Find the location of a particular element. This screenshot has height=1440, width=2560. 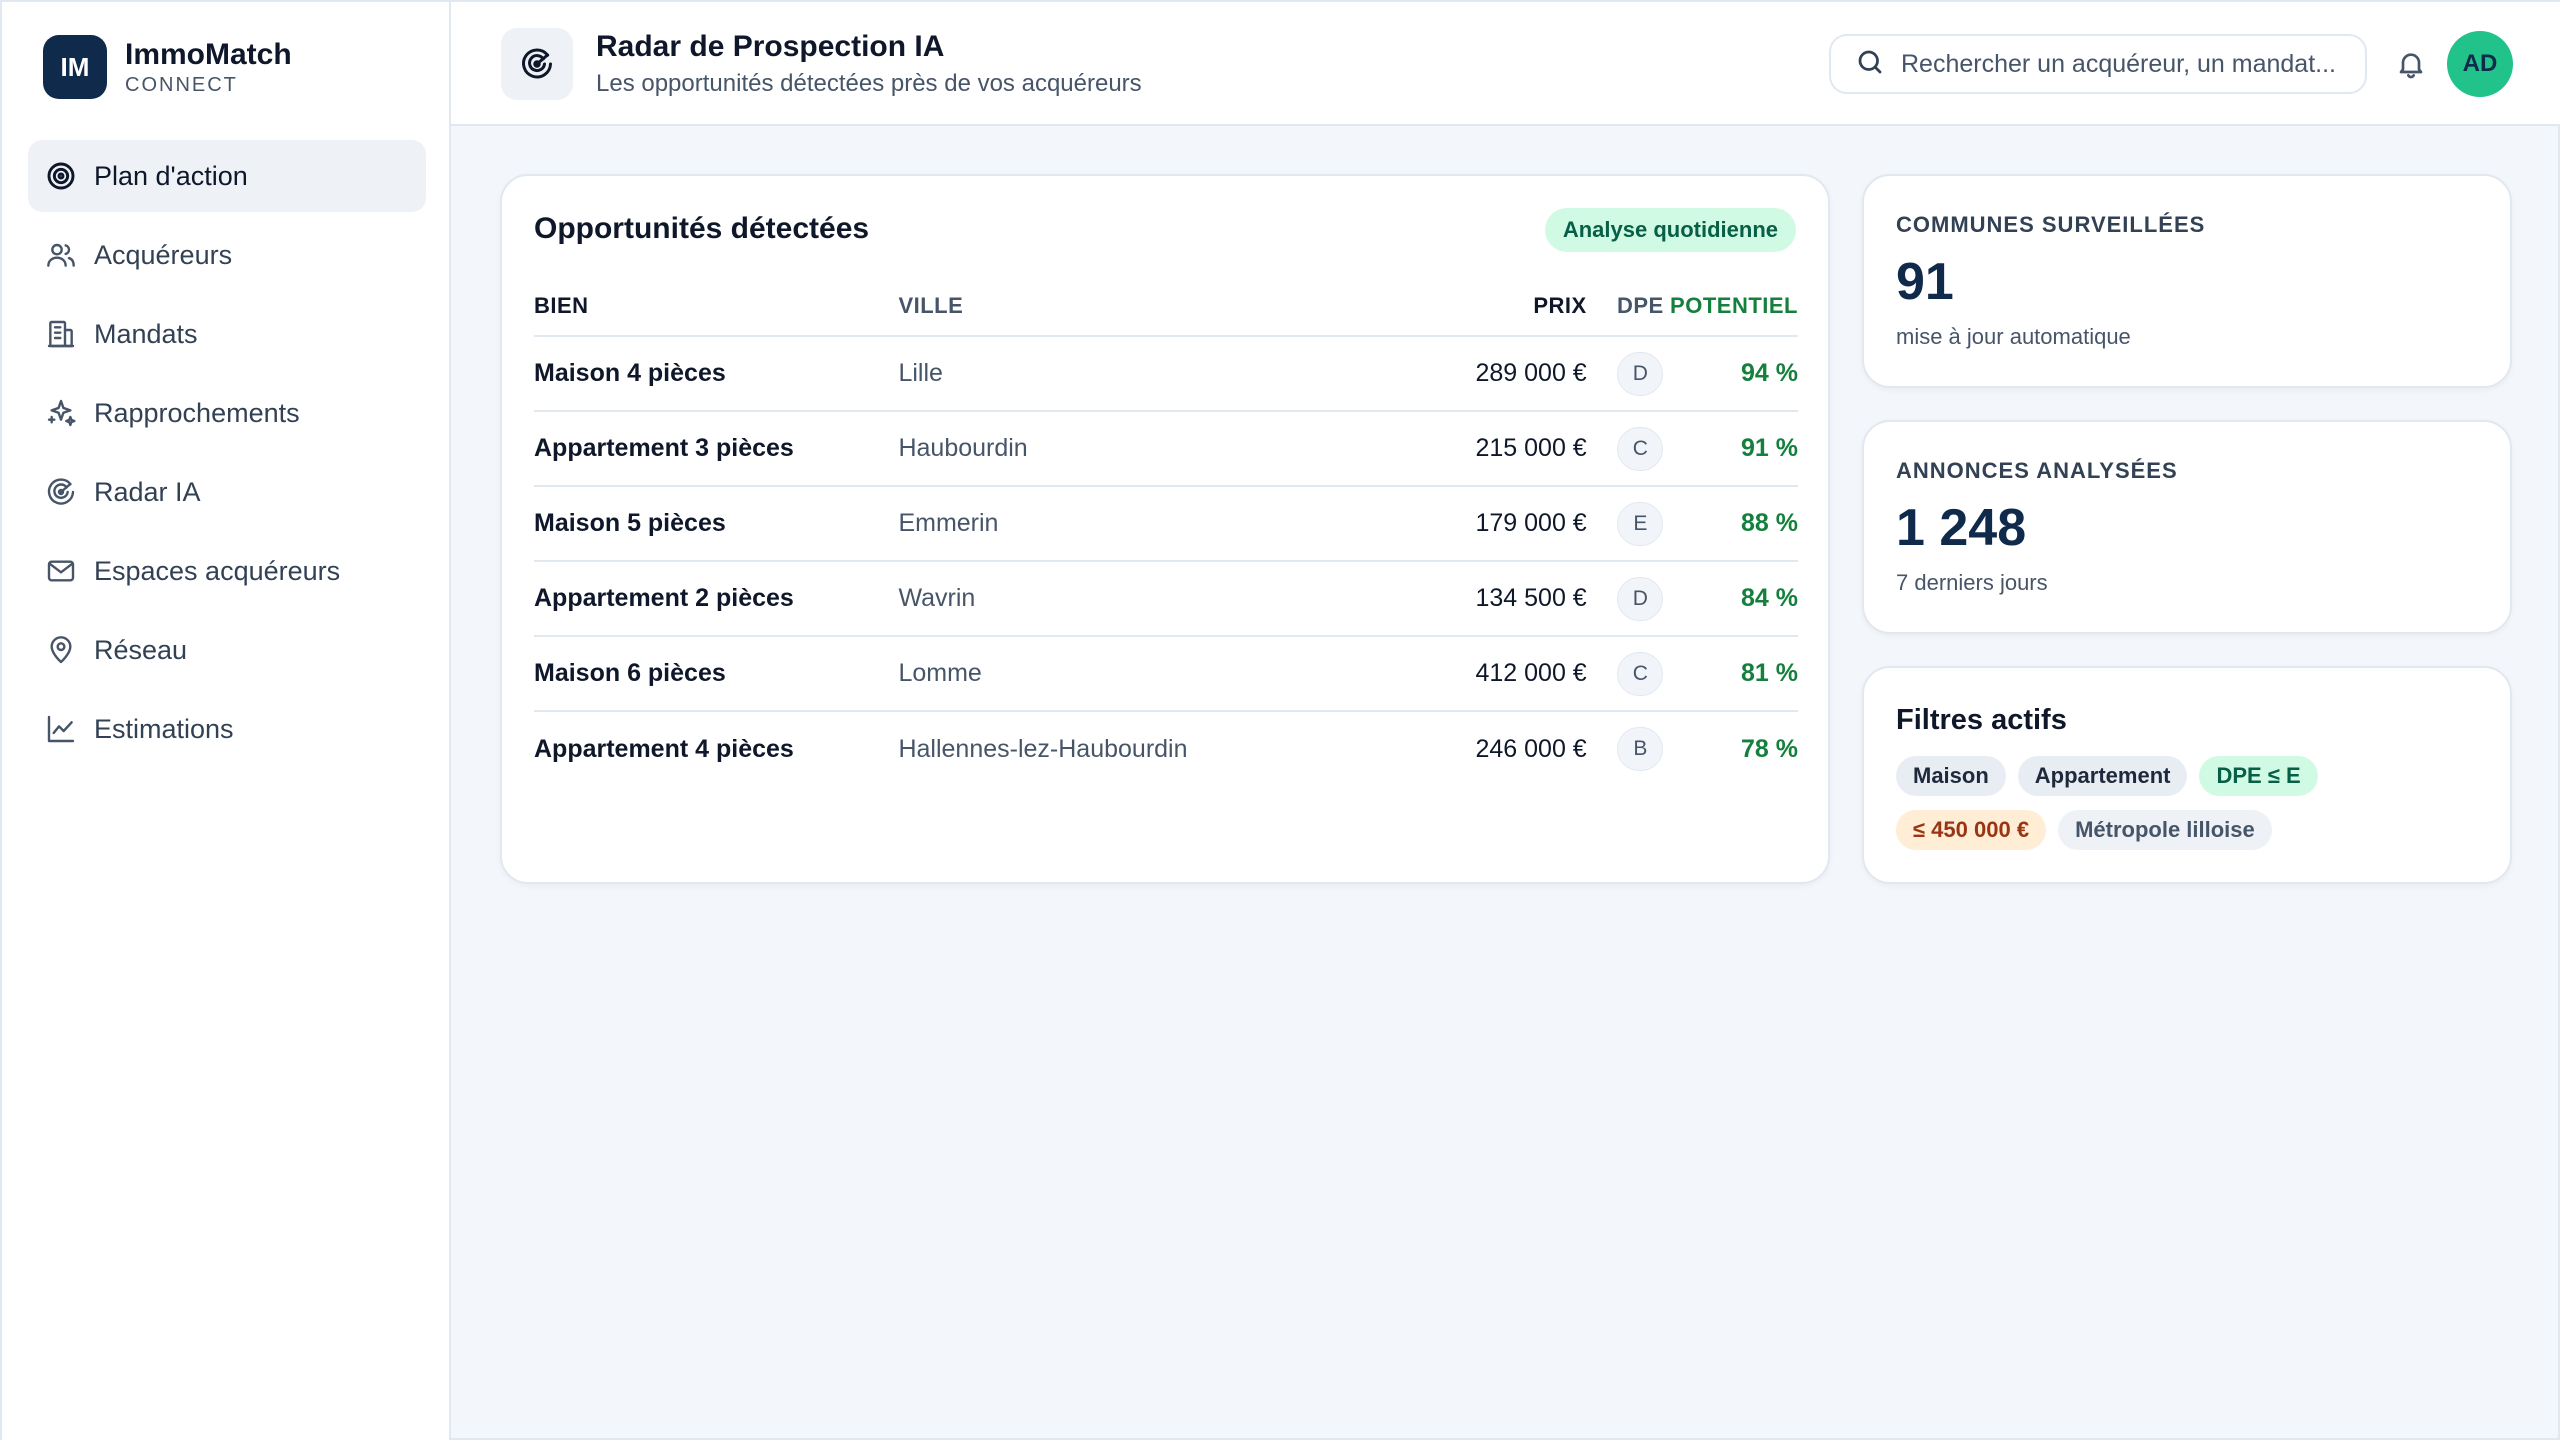

cell-bien: Appartement 4 pièces is located at coordinates (664, 748).